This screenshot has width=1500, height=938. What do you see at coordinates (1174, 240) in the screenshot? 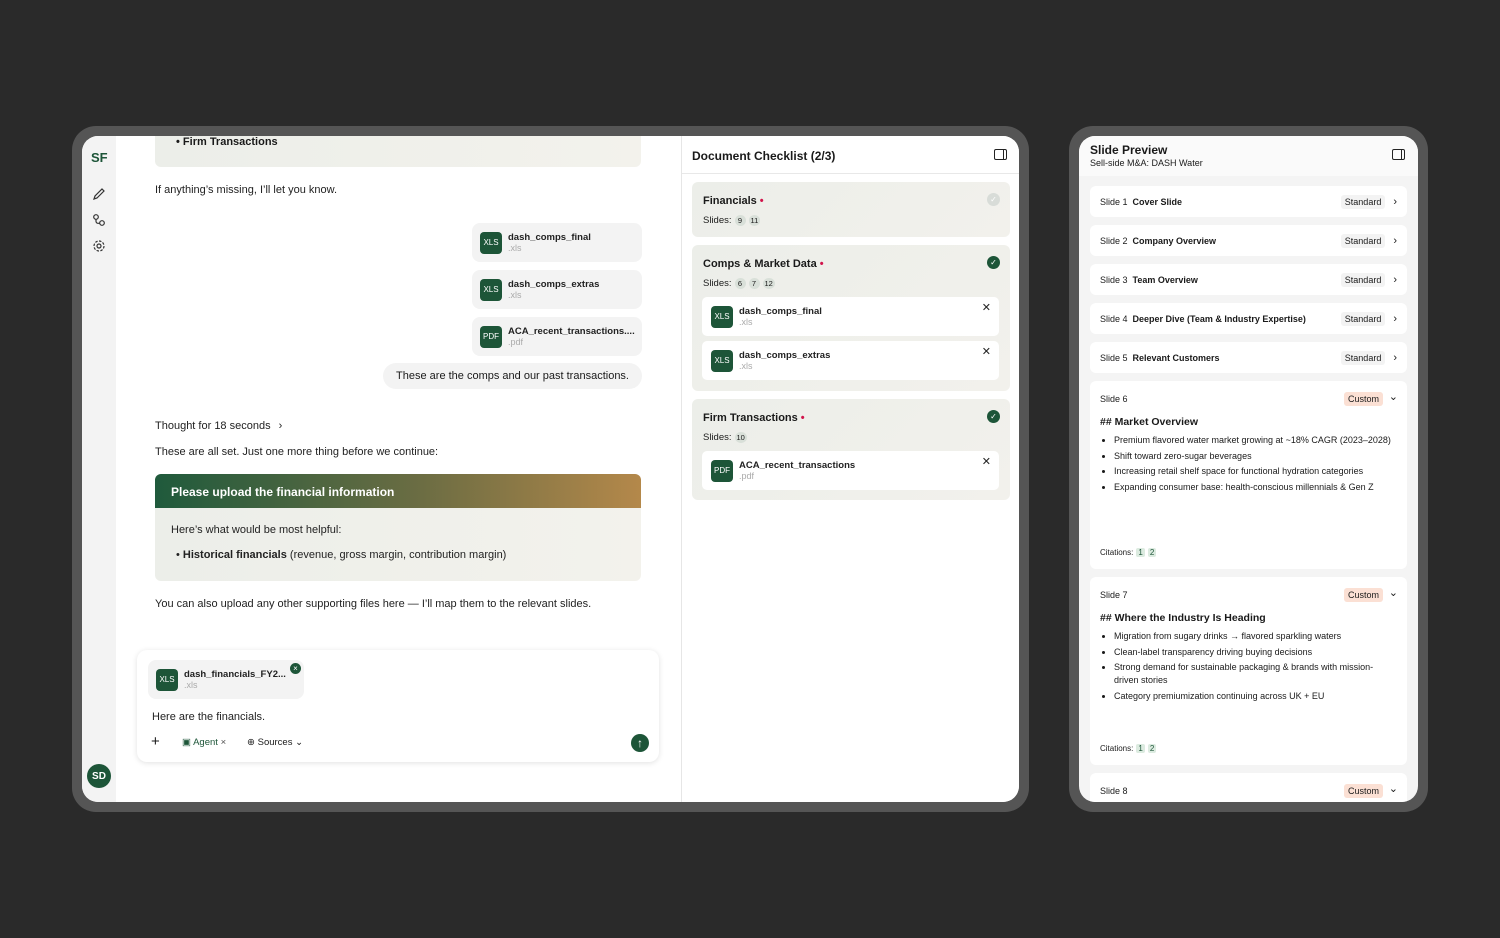
I see `slide-title: Company Overview` at bounding box center [1174, 240].